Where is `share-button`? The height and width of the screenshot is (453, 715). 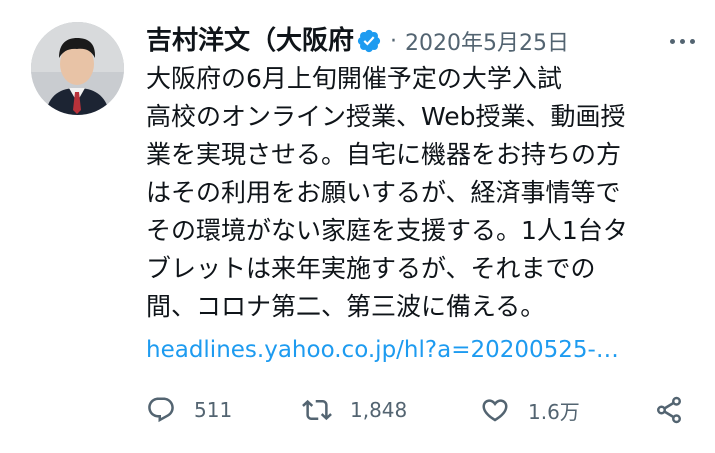
share-button is located at coordinates (669, 410).